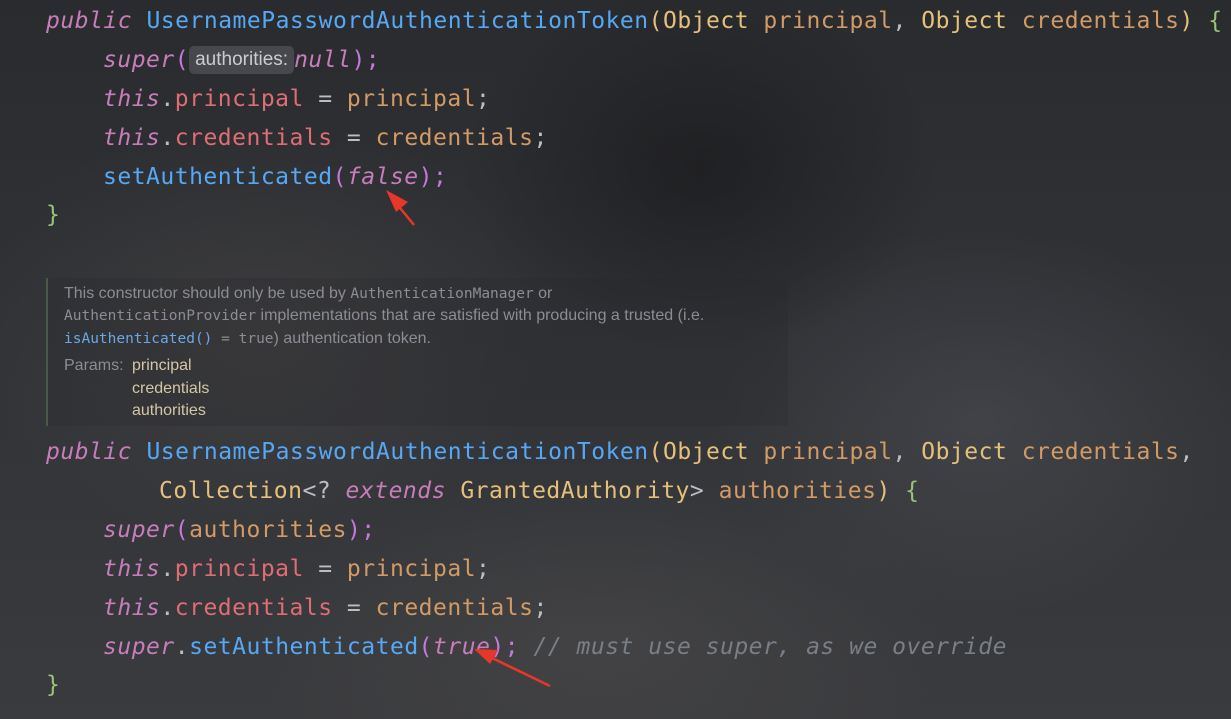  What do you see at coordinates (442, 294) in the screenshot?
I see `doc-code-ref: AuthenticationManager` at bounding box center [442, 294].